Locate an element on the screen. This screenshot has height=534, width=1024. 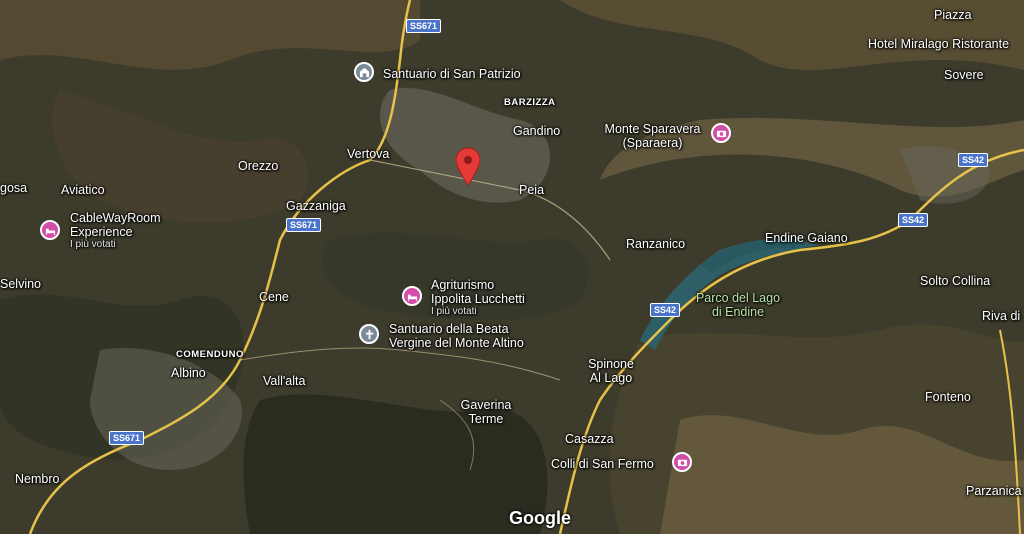
place-label-cableway: CableWayRoom Experience I più votati is located at coordinates (115, 230).